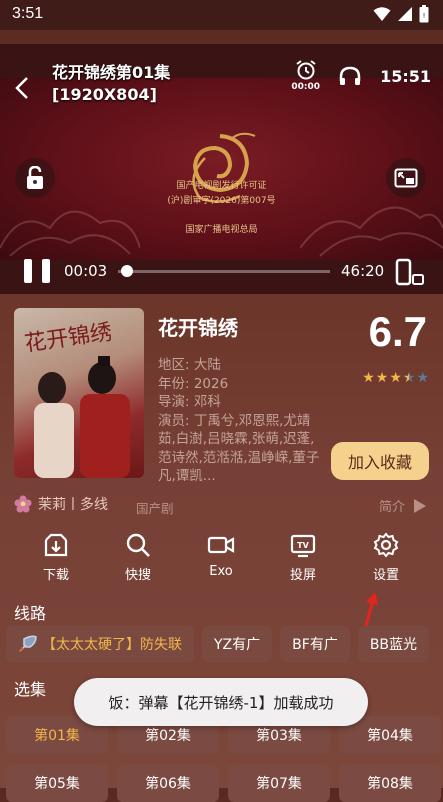 The image size is (443, 802). I want to click on signal-icon, so click(405, 14).